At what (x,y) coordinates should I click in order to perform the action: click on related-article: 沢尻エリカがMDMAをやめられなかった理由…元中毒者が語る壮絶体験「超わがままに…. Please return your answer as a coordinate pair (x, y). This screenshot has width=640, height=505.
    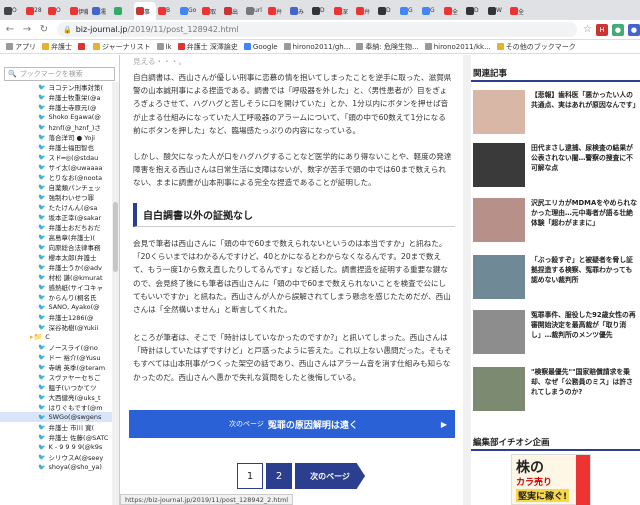
    Looking at the image, I should click on (555, 222).